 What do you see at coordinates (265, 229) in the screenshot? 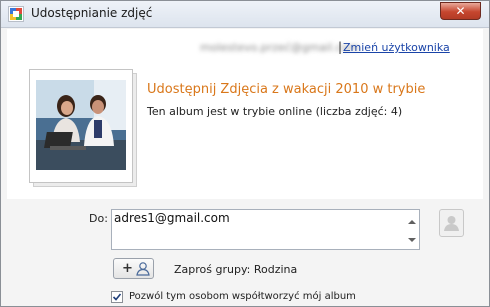
I see `recipients-field: adres1@gmail.com` at bounding box center [265, 229].